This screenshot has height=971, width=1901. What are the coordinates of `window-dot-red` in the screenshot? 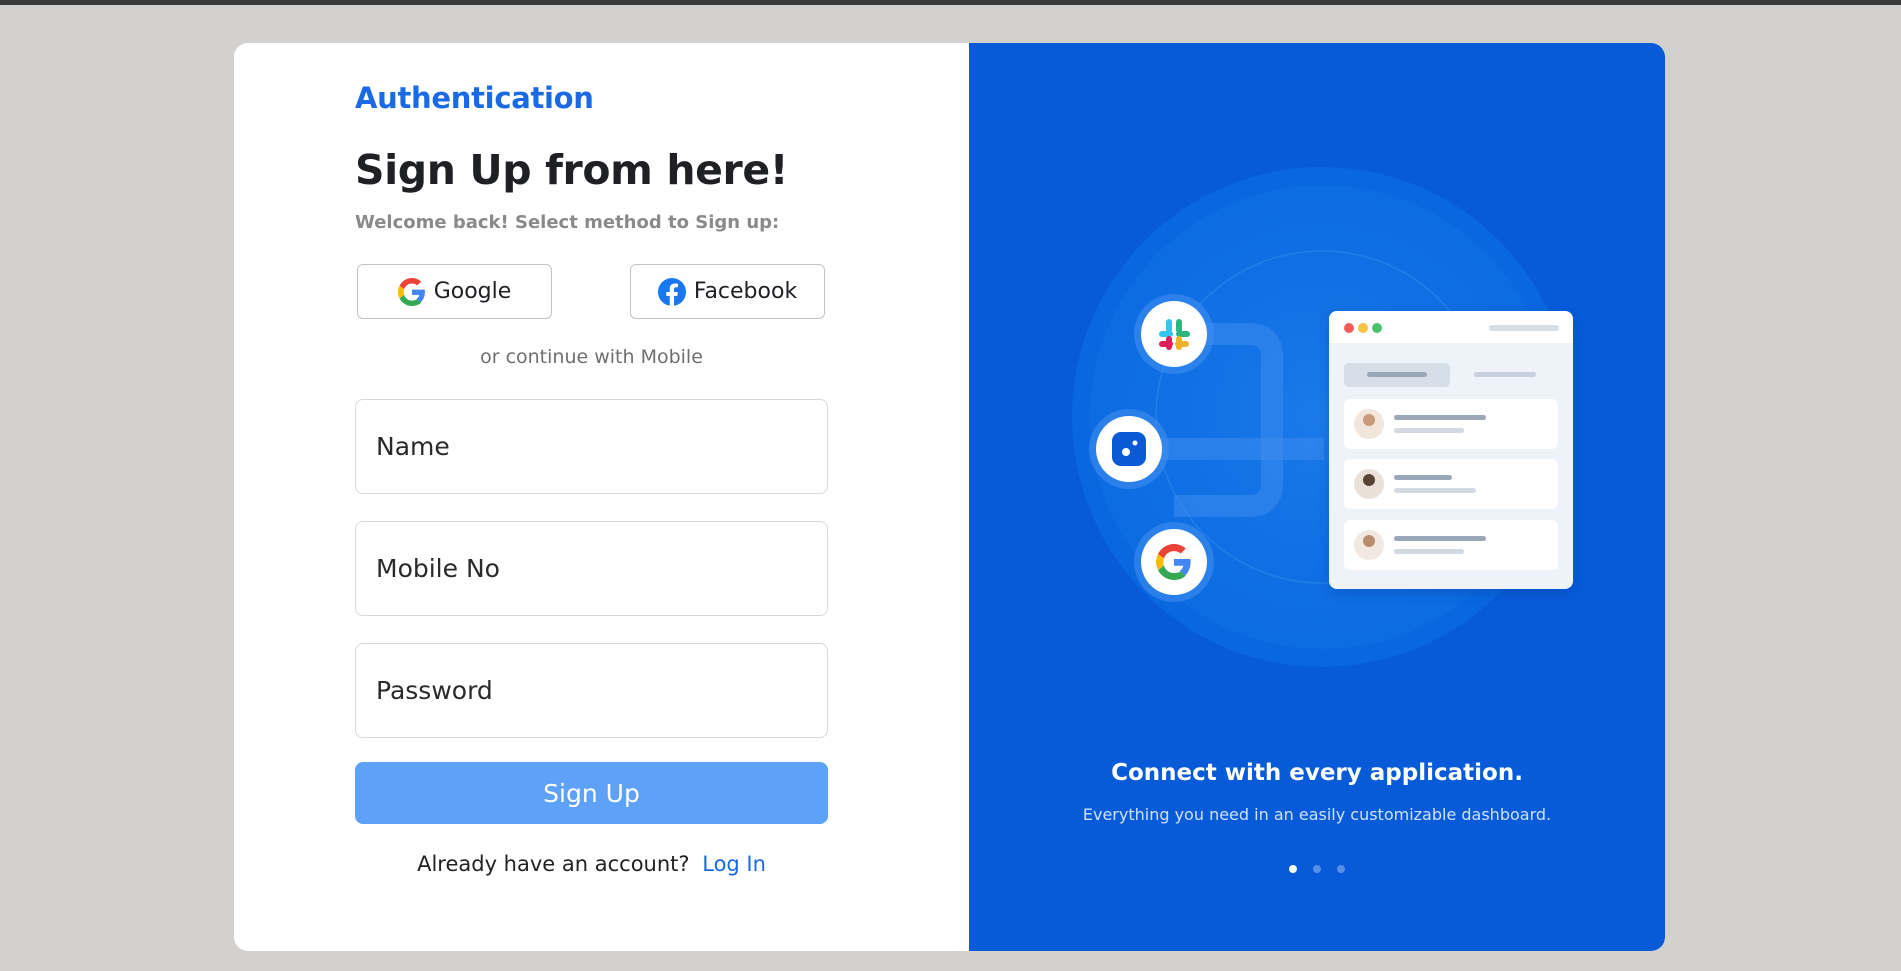 It's located at (1349, 328).